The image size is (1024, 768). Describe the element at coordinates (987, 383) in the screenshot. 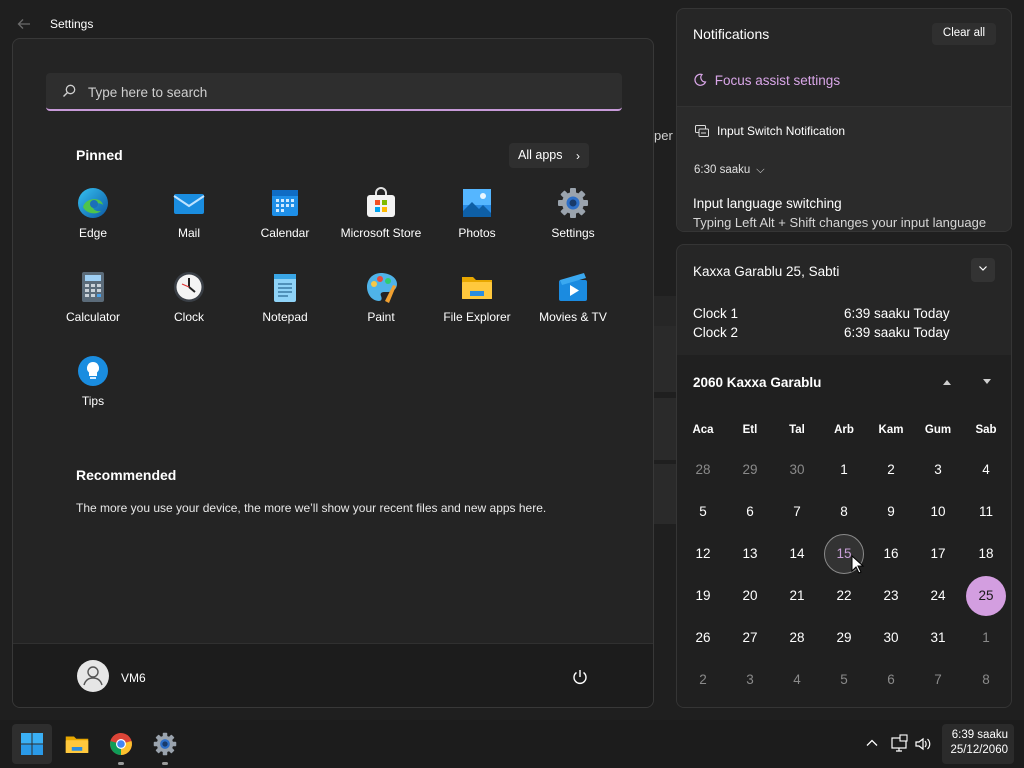

I see `next-month-button` at that location.